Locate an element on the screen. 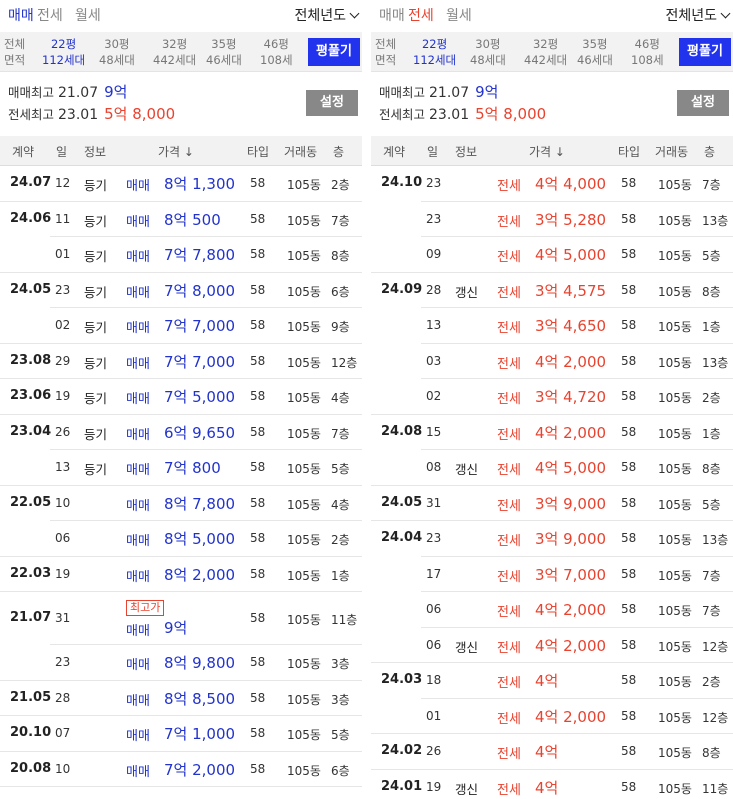 The height and width of the screenshot is (799, 733). price-value: 3억 4,650 is located at coordinates (571, 326).